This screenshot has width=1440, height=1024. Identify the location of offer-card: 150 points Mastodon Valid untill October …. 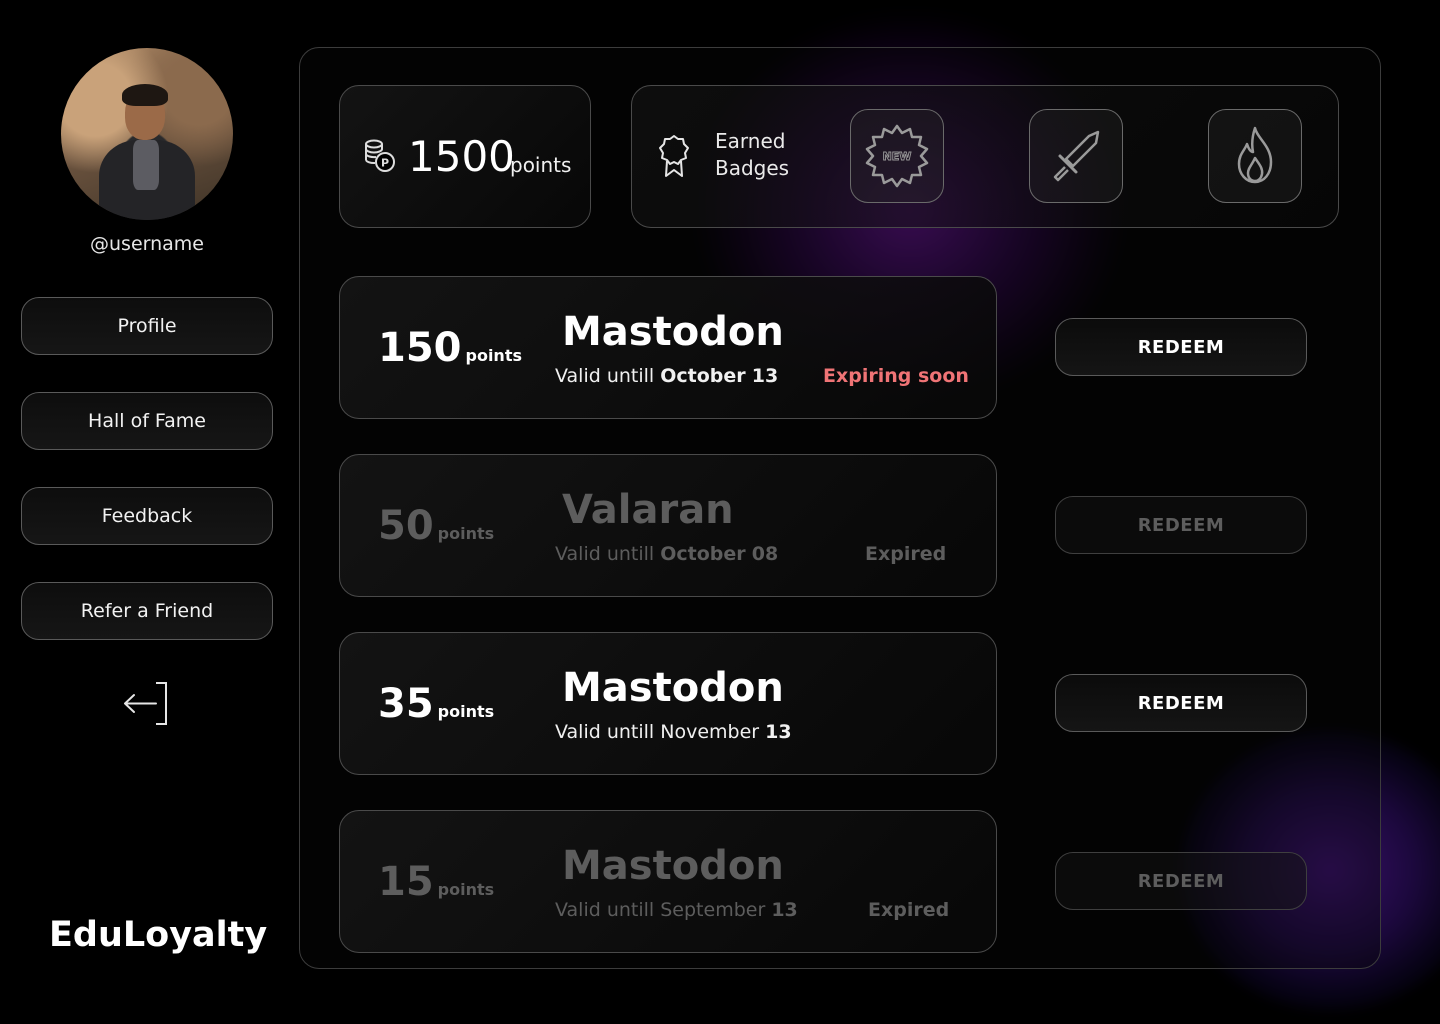
(668, 347).